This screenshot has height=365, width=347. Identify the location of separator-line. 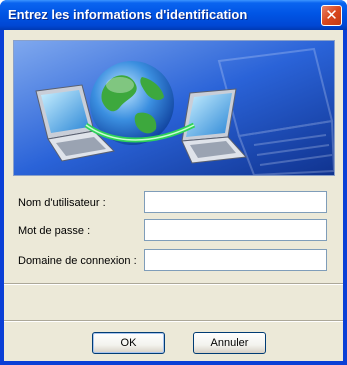
(173, 284).